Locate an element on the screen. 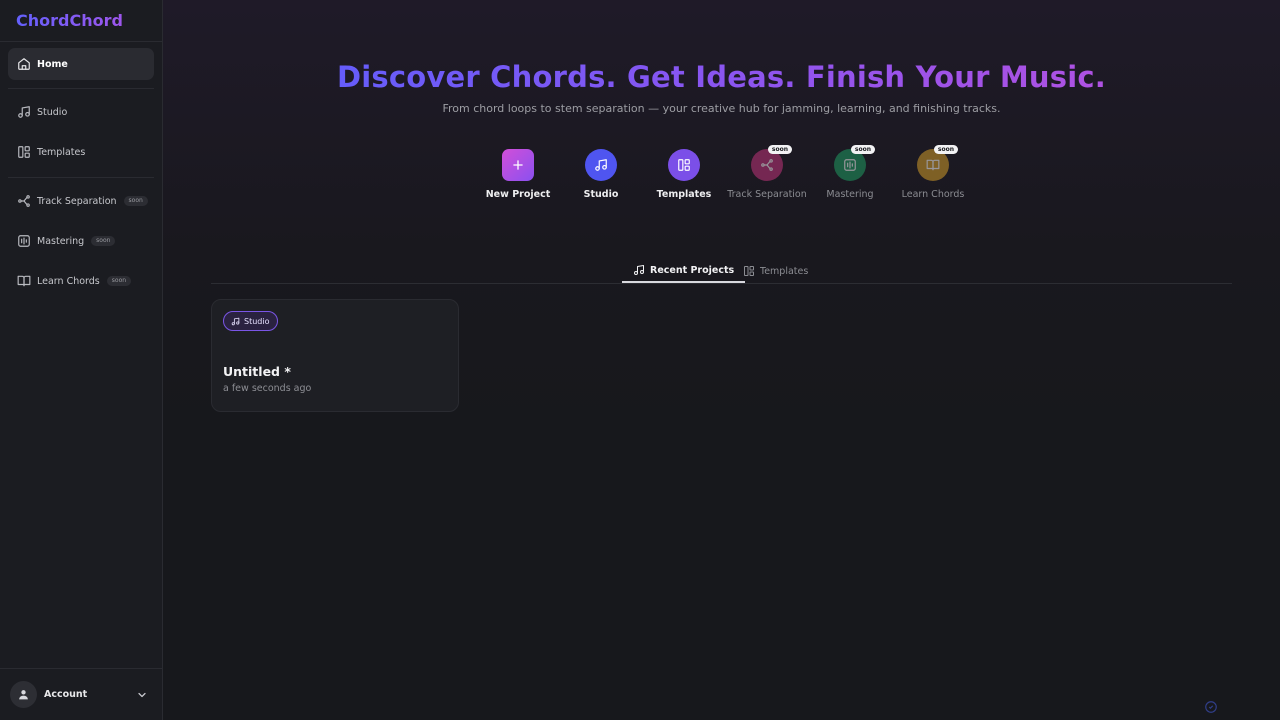  avatar is located at coordinates (23, 694).